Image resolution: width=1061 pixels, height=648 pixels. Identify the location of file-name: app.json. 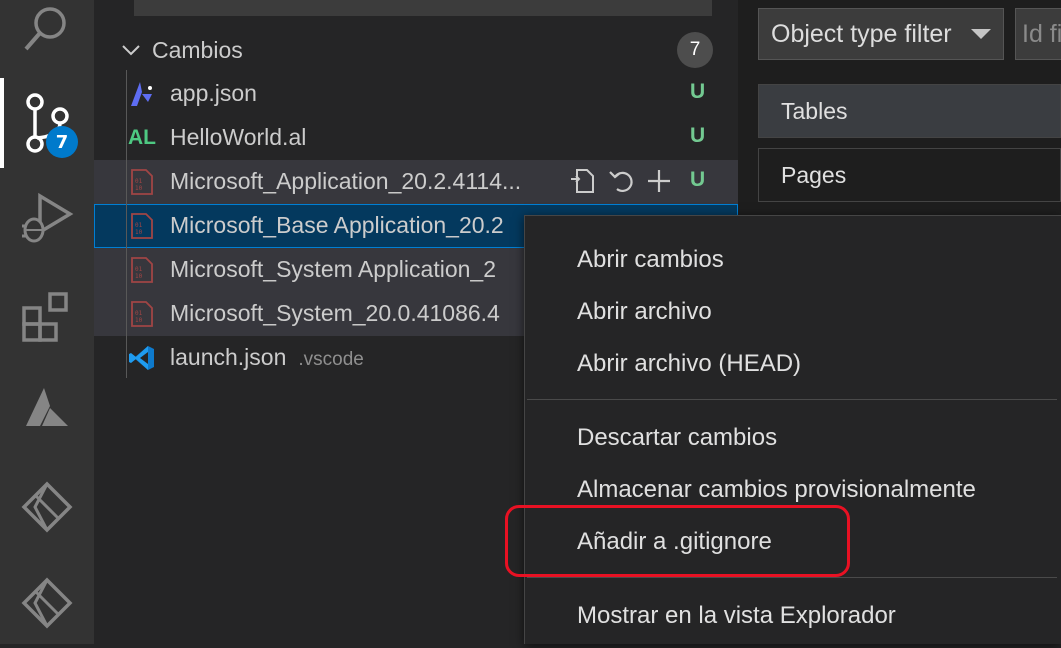
(213, 93).